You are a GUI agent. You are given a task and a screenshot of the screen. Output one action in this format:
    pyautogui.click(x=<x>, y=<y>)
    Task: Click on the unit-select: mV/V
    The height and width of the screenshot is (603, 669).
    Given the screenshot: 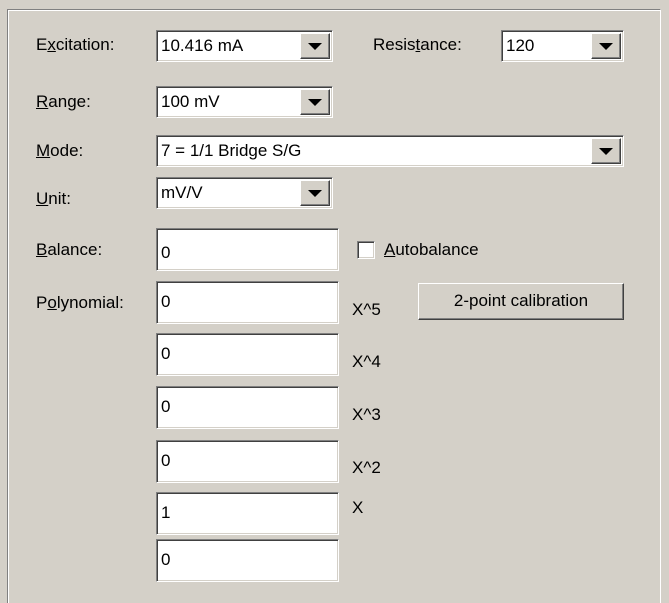 What is the action you would take?
    pyautogui.click(x=244, y=193)
    